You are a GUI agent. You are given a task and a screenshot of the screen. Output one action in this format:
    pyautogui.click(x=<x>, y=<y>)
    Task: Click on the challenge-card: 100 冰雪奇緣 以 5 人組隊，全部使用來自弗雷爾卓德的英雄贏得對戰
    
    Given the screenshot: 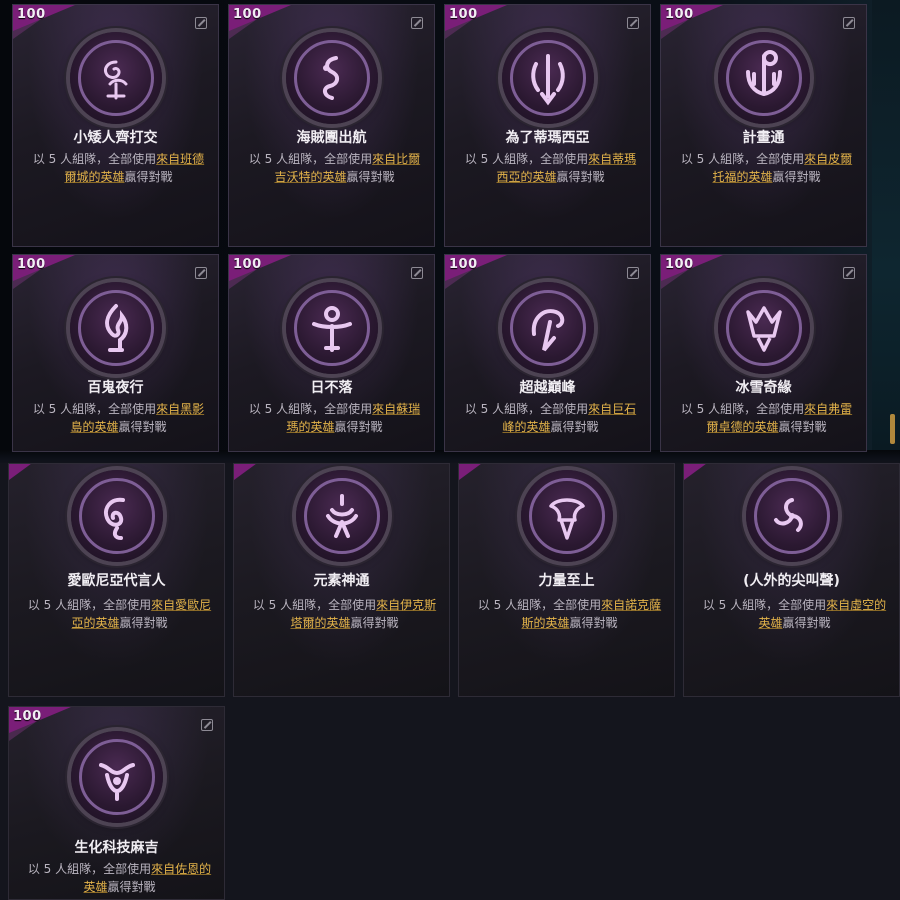 What is the action you would take?
    pyautogui.click(x=763, y=353)
    